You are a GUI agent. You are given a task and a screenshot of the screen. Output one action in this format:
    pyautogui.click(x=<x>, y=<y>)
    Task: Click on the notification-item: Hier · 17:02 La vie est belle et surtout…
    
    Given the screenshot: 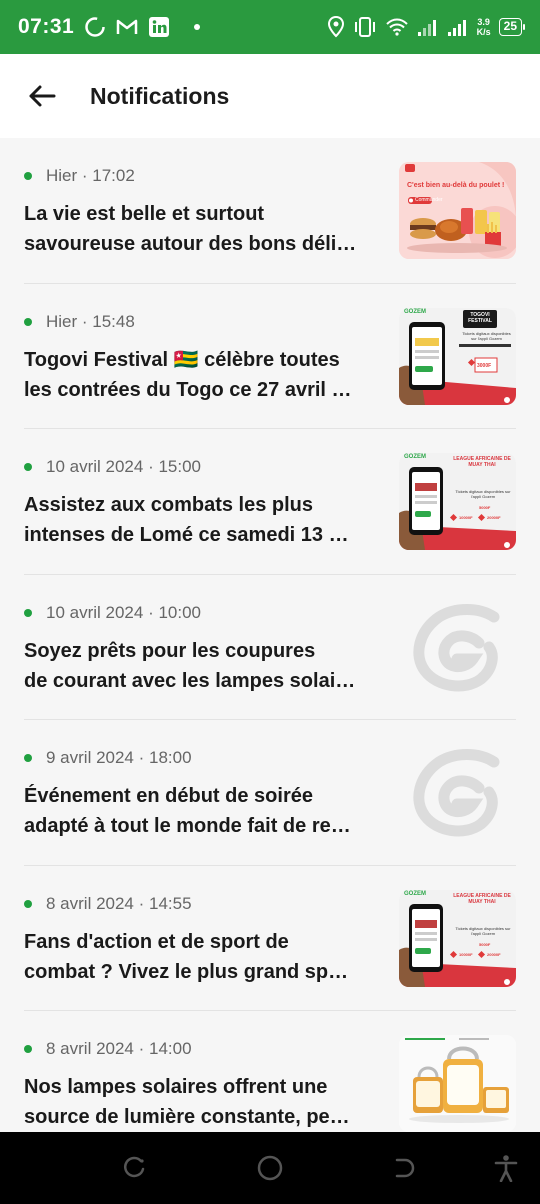 What is the action you would take?
    pyautogui.click(x=270, y=211)
    